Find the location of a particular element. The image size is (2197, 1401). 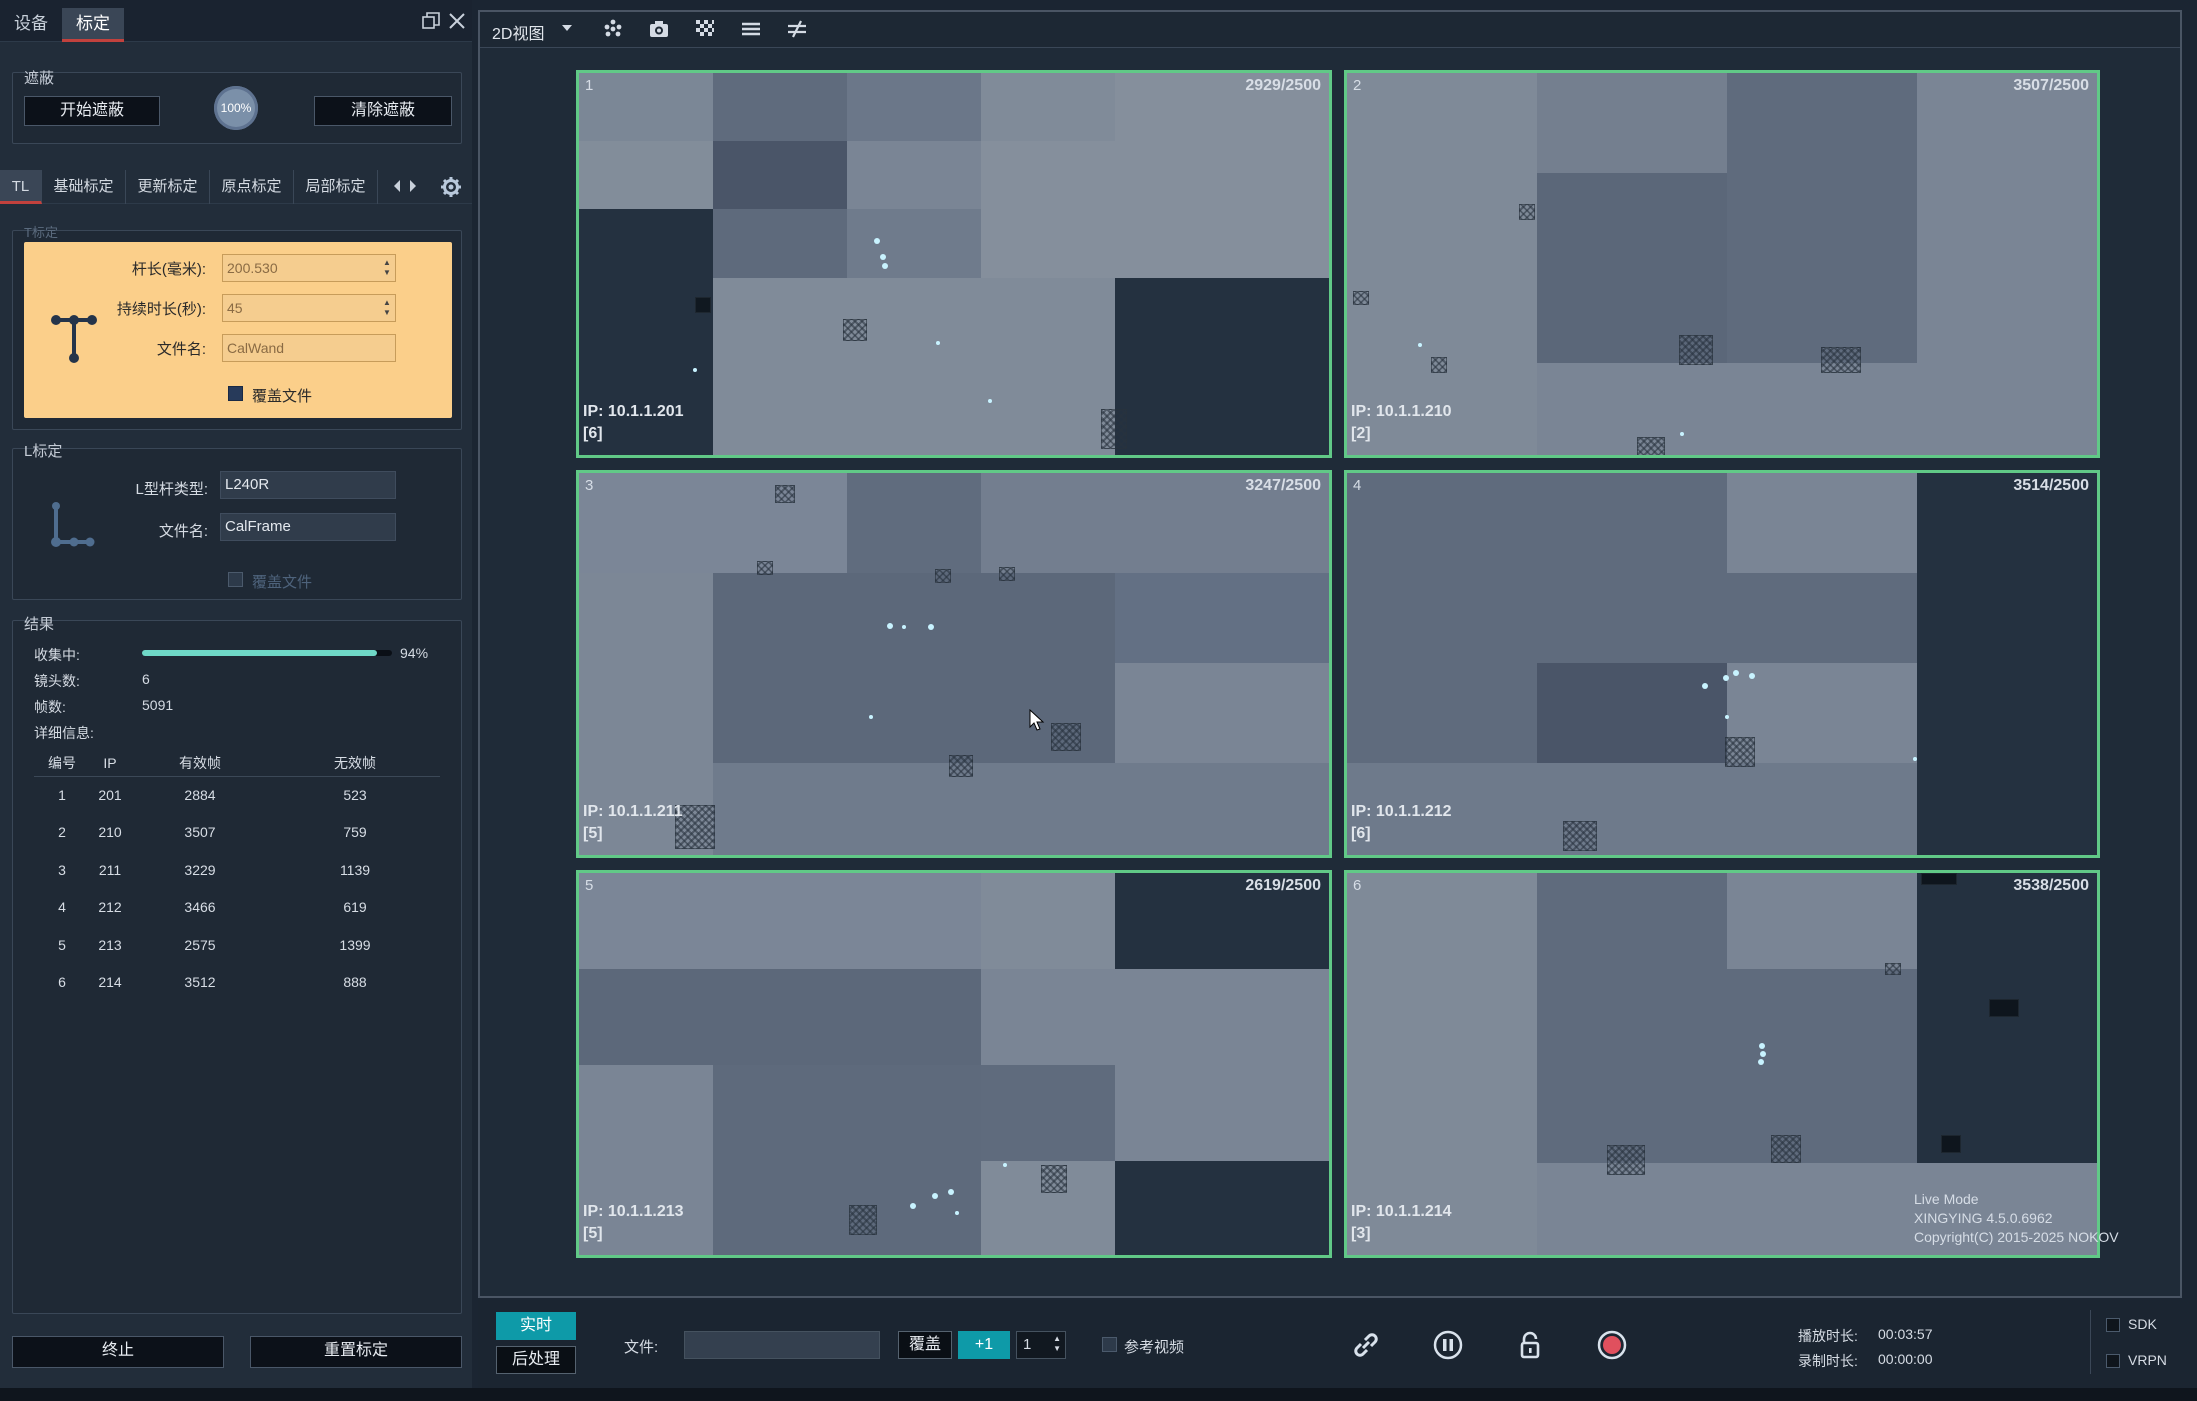

restore-icon is located at coordinates (431, 23).